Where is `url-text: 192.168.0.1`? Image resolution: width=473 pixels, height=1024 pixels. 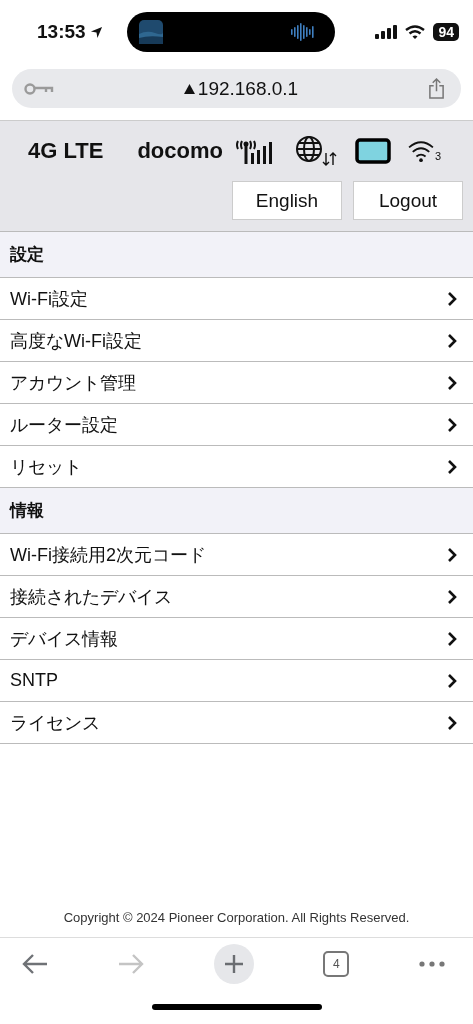
url-text: 192.168.0.1 is located at coordinates (241, 88).